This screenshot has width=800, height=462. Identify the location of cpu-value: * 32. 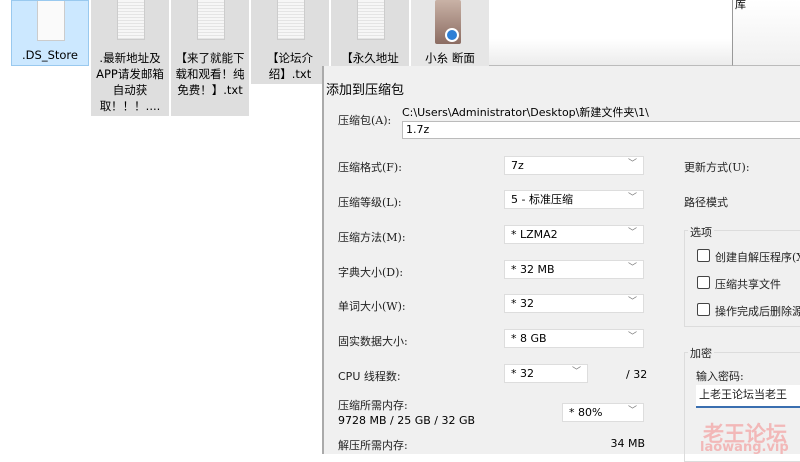
(522, 373).